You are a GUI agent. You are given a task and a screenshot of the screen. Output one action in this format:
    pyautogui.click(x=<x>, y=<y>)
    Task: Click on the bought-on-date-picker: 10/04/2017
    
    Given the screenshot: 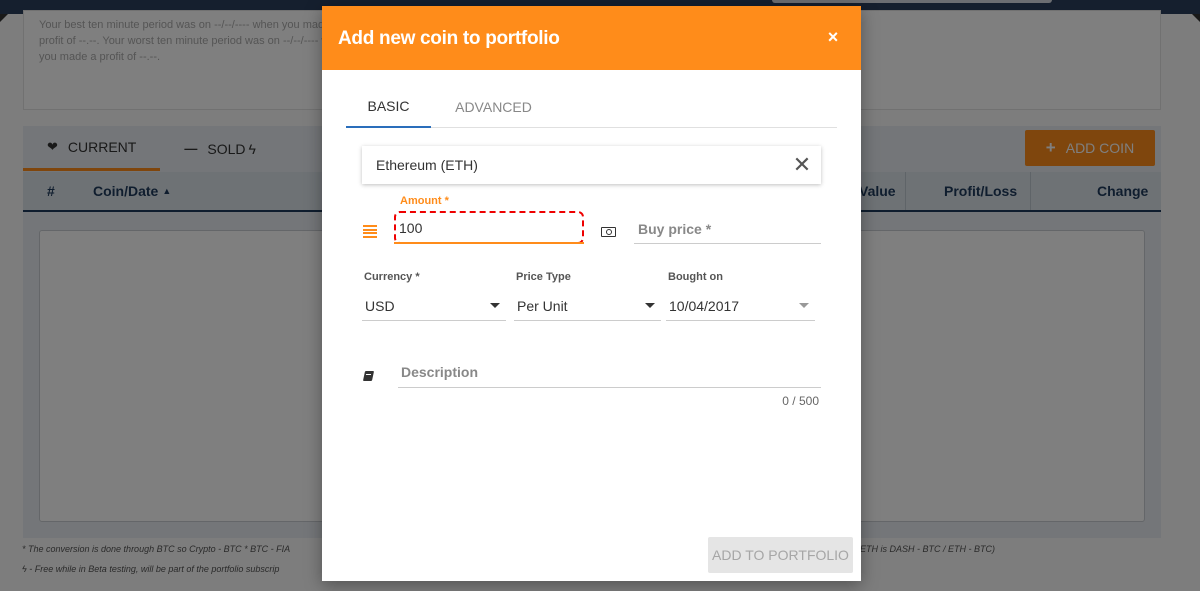 What is the action you would take?
    pyautogui.click(x=740, y=306)
    